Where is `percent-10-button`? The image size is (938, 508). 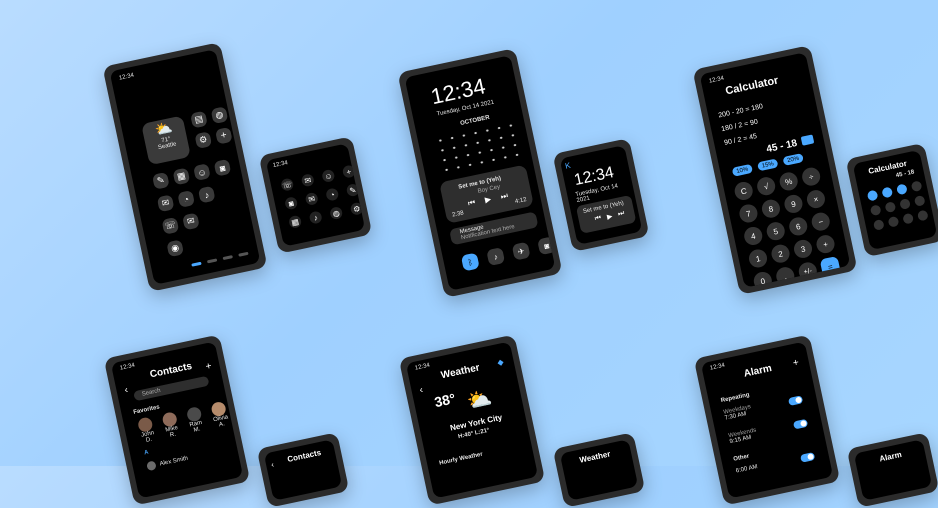 percent-10-button is located at coordinates (872, 195).